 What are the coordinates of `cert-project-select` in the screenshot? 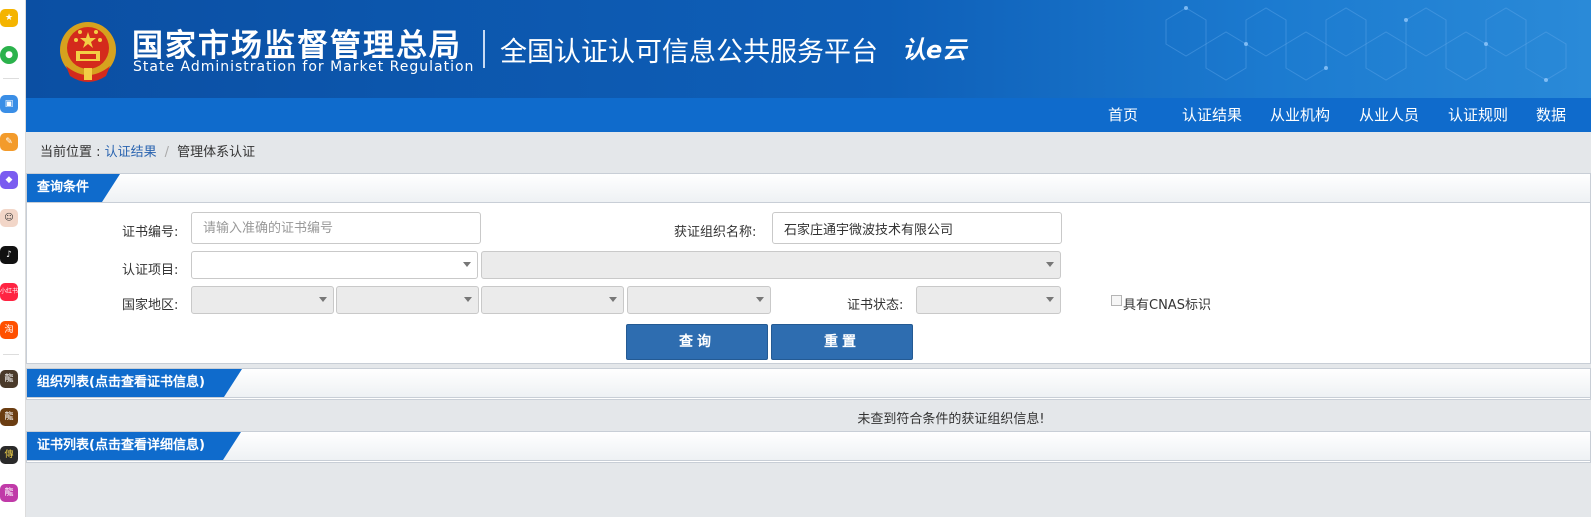 It's located at (334, 265).